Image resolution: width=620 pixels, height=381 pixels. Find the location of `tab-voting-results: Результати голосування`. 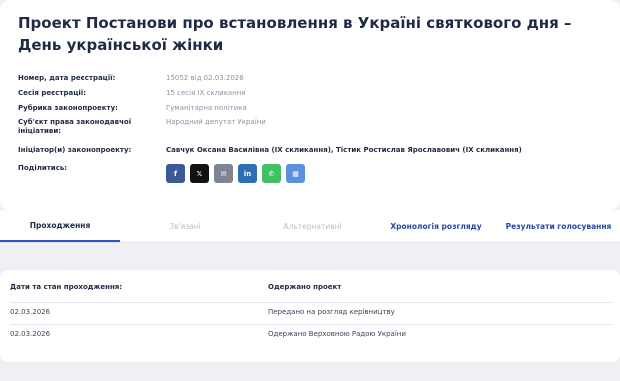

tab-voting-results: Результати голосування is located at coordinates (558, 226).